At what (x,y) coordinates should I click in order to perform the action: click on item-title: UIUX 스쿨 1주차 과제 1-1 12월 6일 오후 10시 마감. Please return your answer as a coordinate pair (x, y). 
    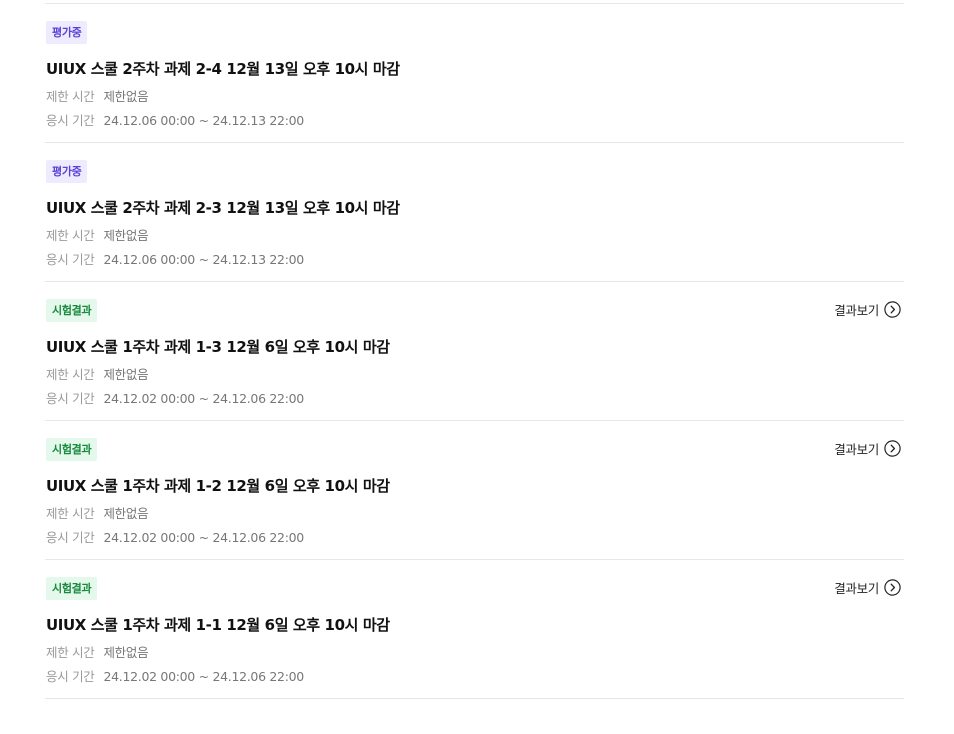
    Looking at the image, I should click on (218, 624).